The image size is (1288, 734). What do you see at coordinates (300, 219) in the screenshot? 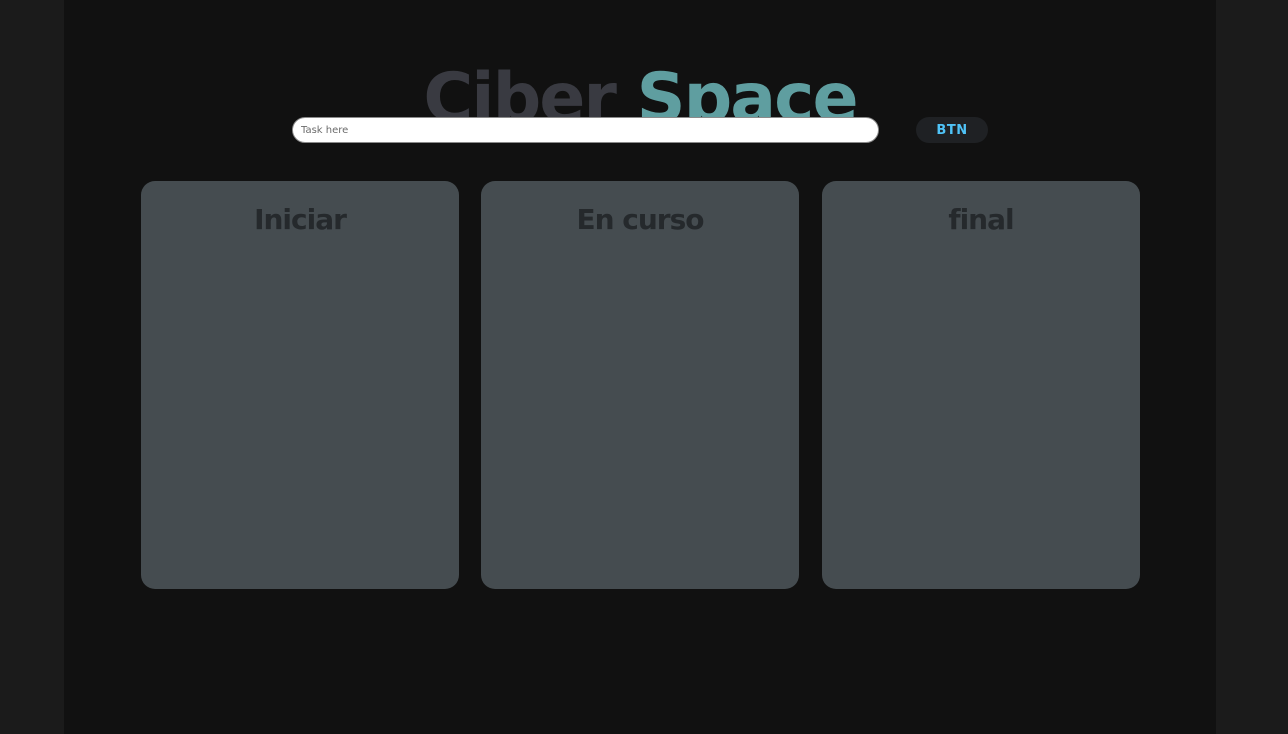
I see `column-title-iniciar: Iniciar` at bounding box center [300, 219].